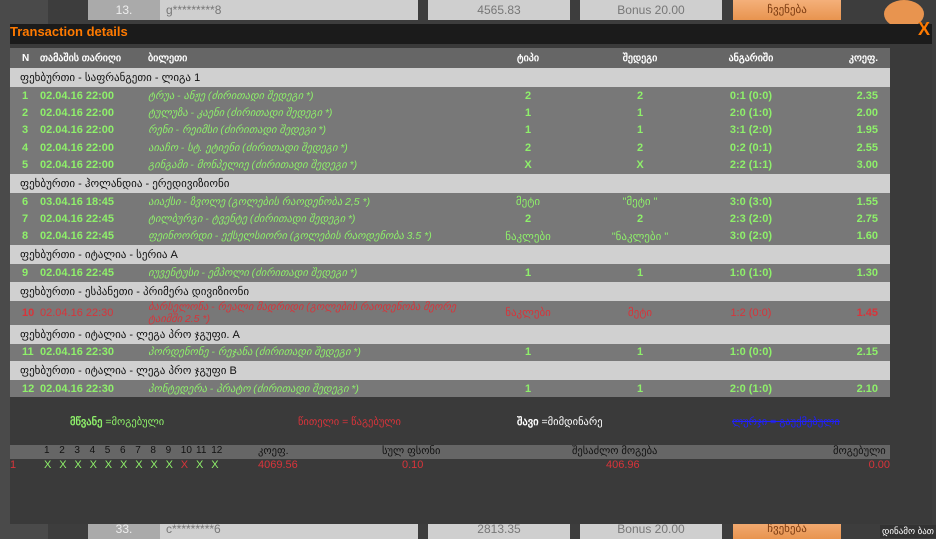 The height and width of the screenshot is (539, 936). I want to click on cell-coef: 3.00, so click(844, 165).